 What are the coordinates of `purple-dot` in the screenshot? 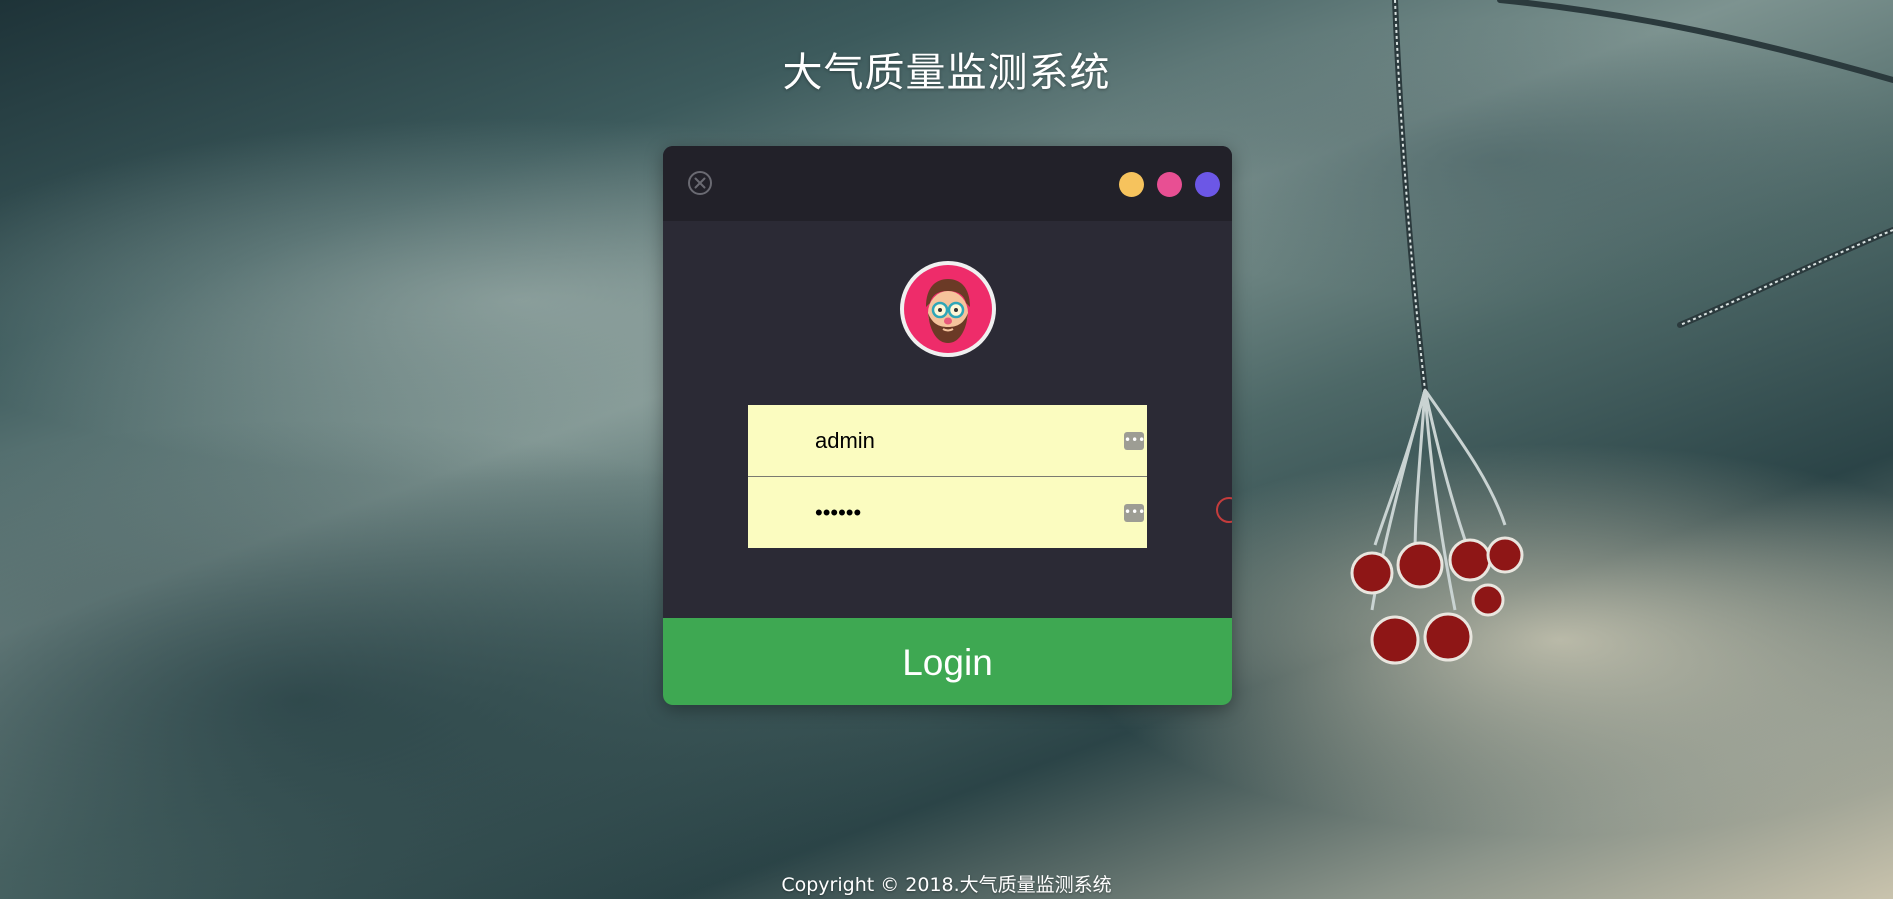 It's located at (1207, 184).